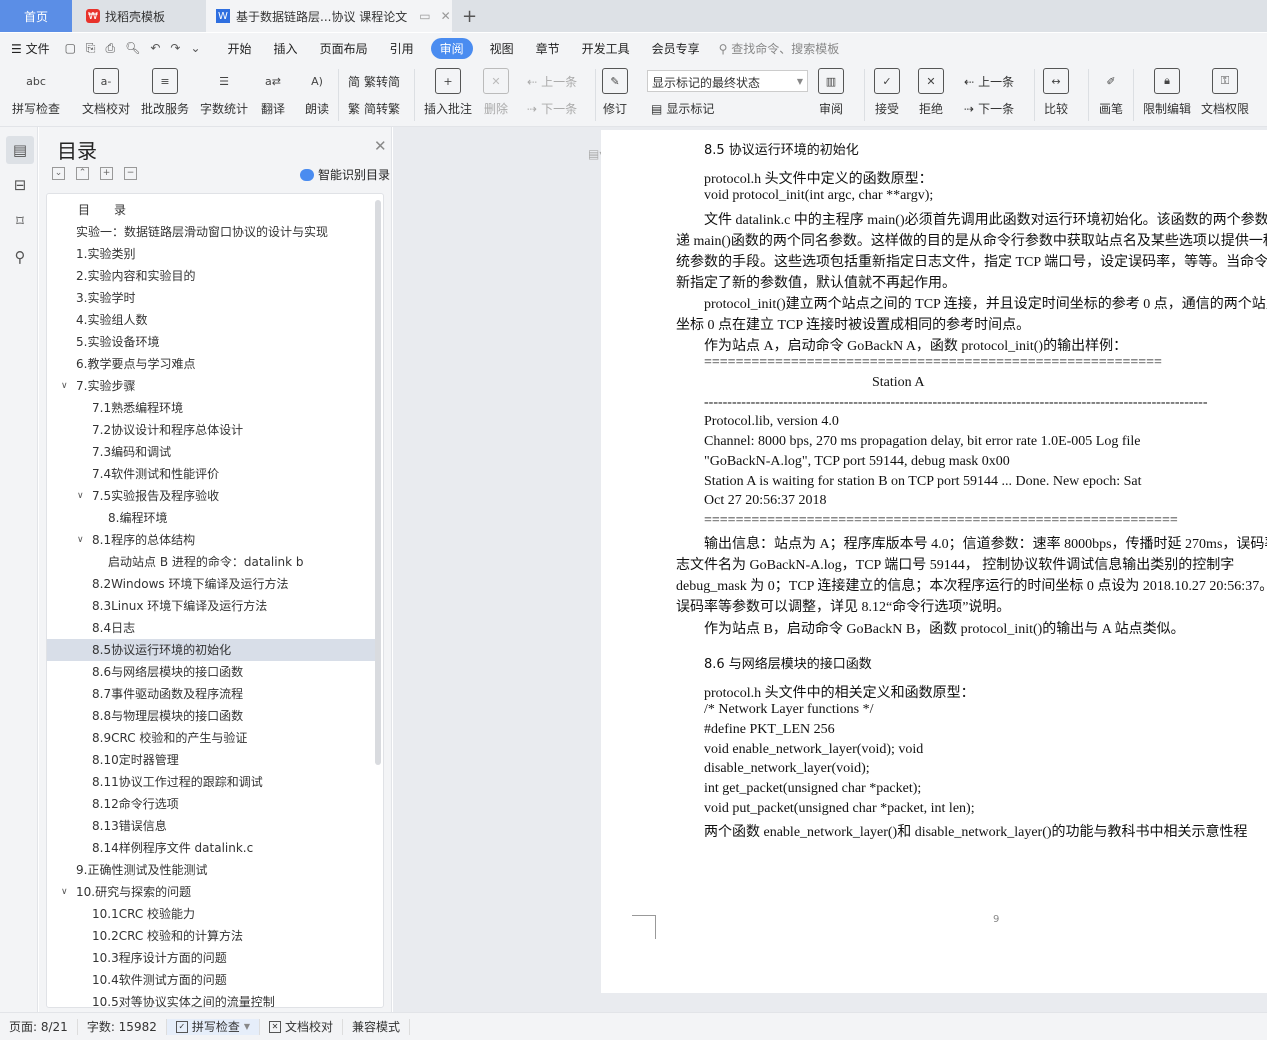 This screenshot has height=1040, width=1267. Describe the element at coordinates (212, 232) in the screenshot. I see `toc-item: 实验一：数据链路层滑动窗口协议的设计与实现` at that location.